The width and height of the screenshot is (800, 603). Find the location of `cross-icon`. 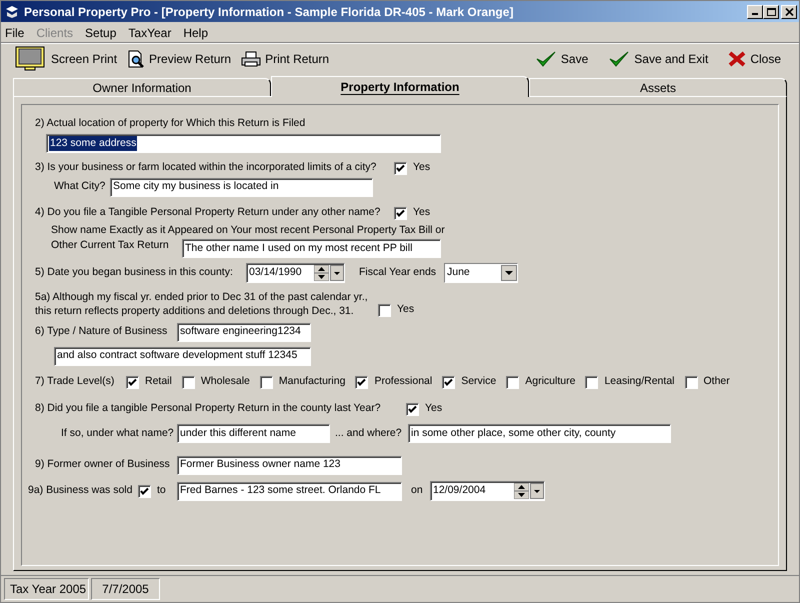

cross-icon is located at coordinates (737, 59).